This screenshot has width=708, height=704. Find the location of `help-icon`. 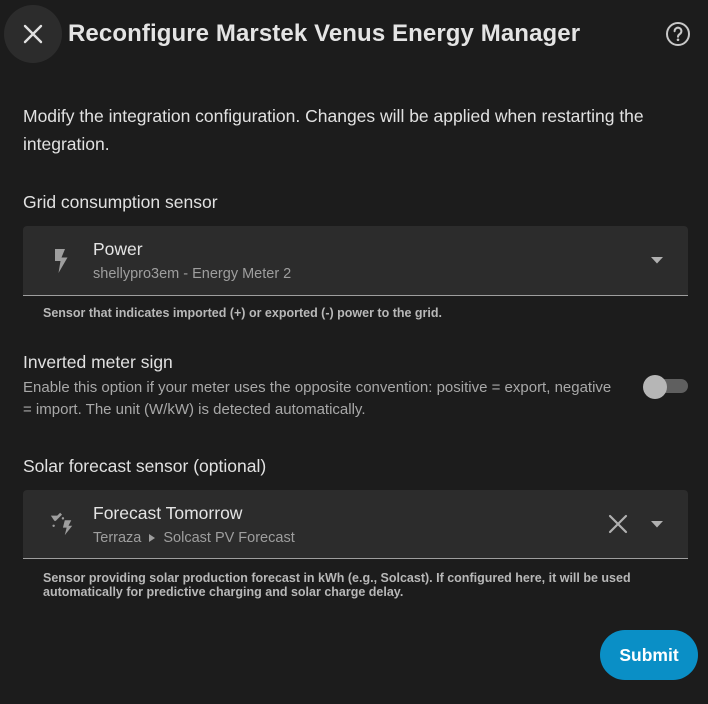

help-icon is located at coordinates (678, 34).